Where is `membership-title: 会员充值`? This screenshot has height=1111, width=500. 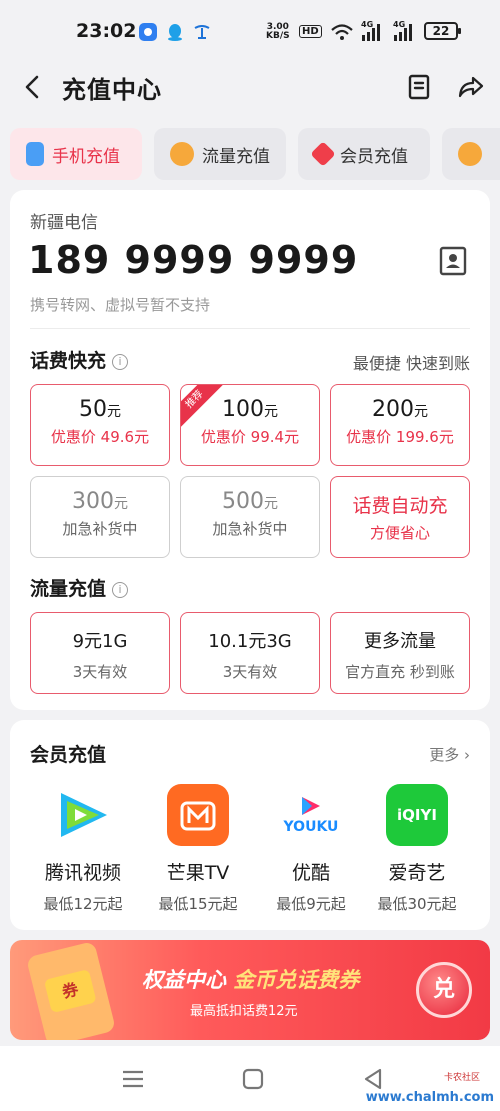
membership-title: 会员充值 is located at coordinates (68, 755).